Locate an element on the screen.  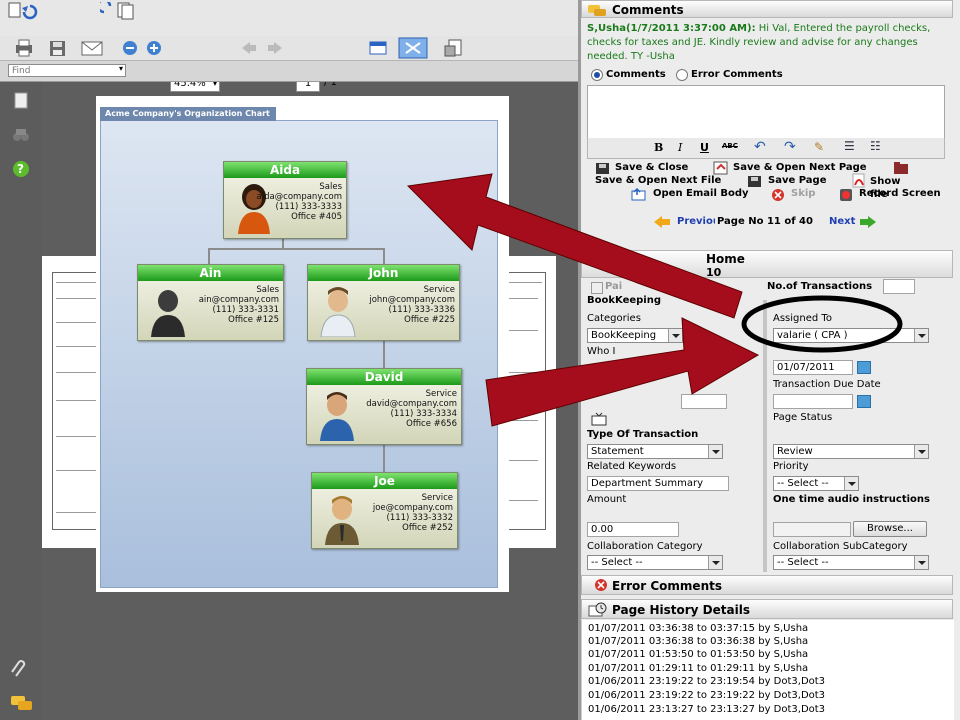
assigned-to-value: valarie ( CPA ) is located at coordinates (812, 335).